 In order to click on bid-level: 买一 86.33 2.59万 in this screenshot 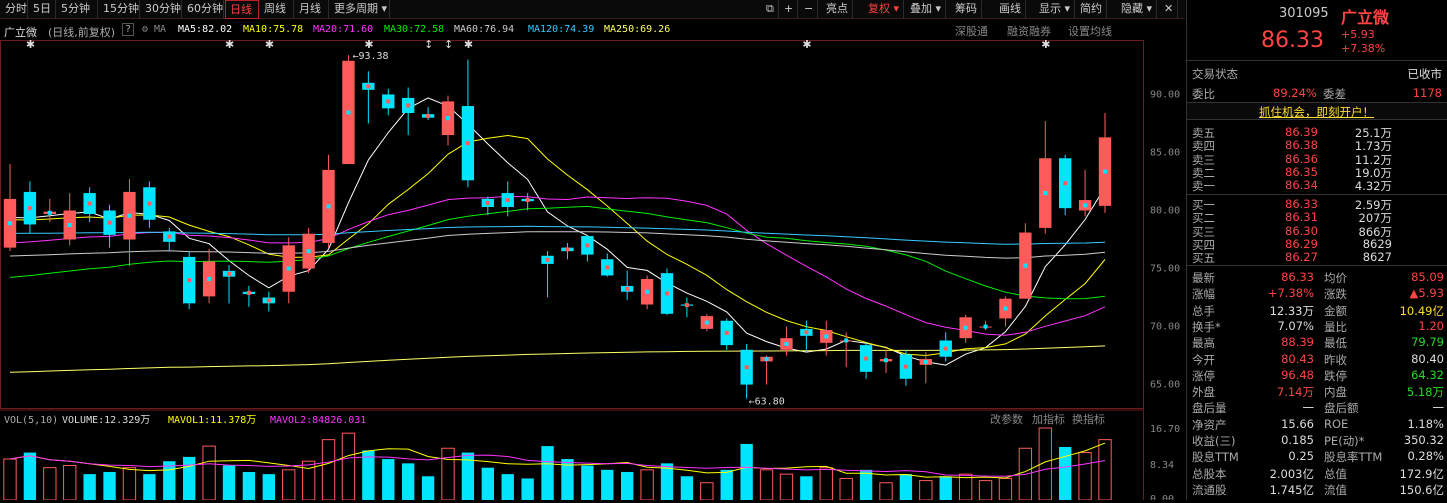, I will do `click(1317, 204)`.